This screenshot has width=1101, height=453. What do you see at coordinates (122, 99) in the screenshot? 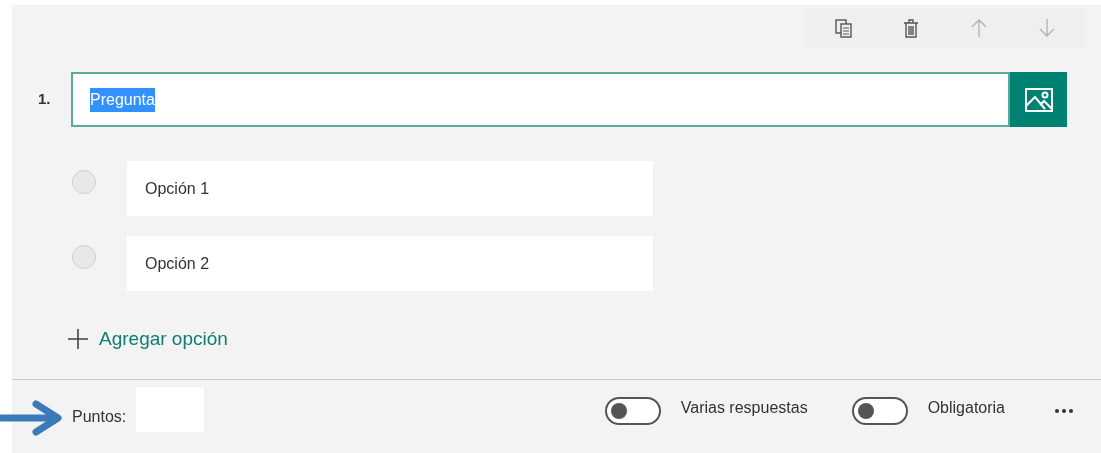
I see `question-text: Pregunta` at bounding box center [122, 99].